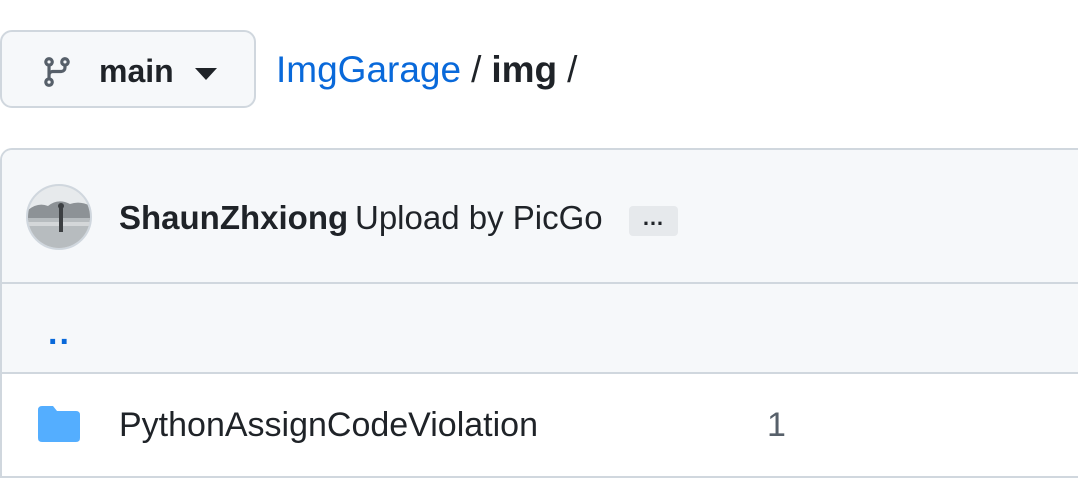 The width and height of the screenshot is (1078, 478). I want to click on commit-message-link: Upload by PicGo, so click(479, 218).